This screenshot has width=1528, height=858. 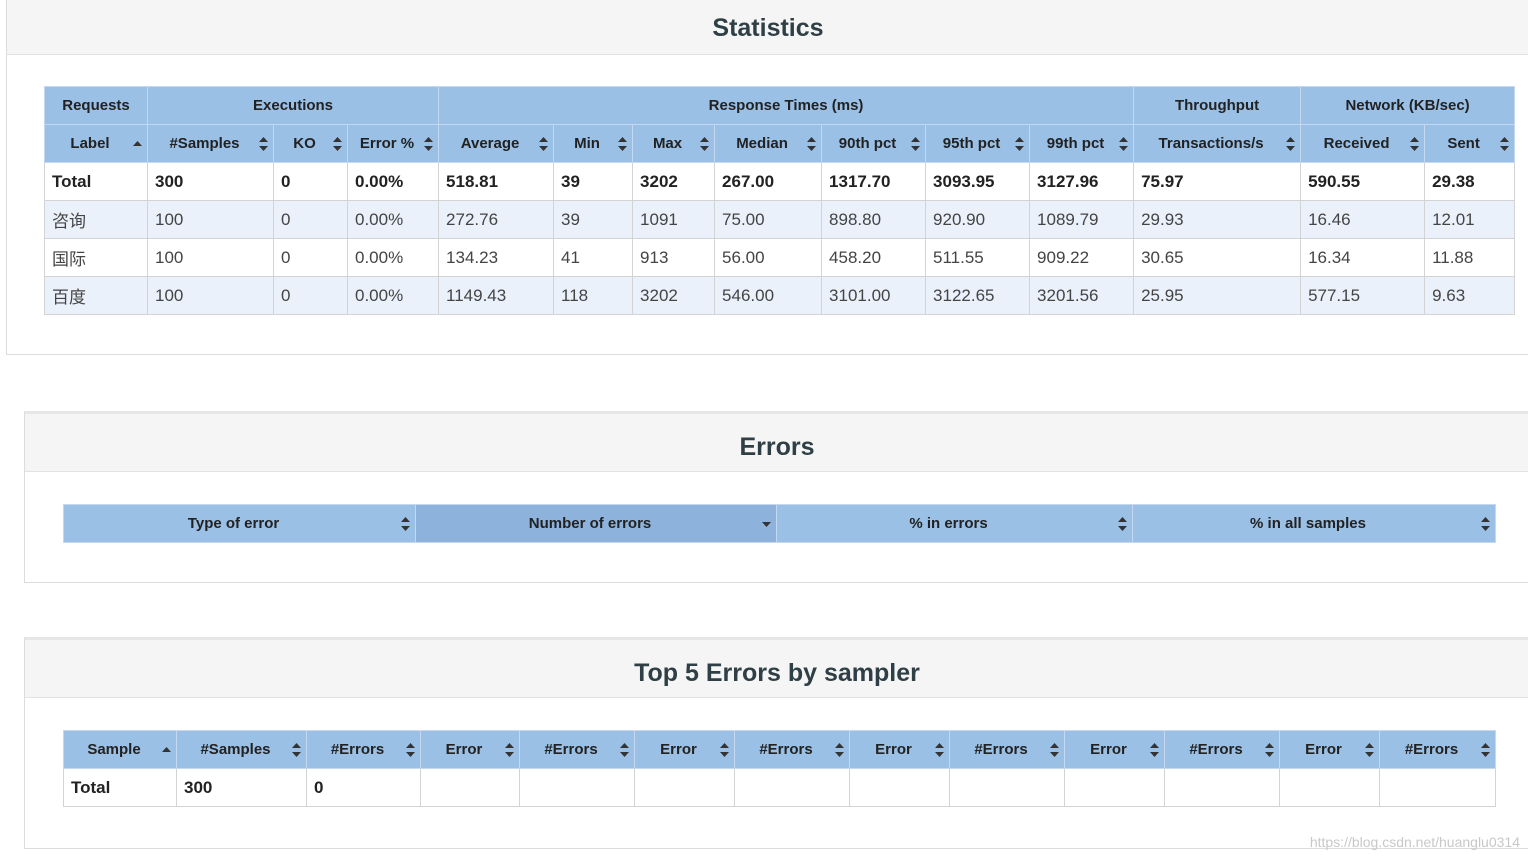 What do you see at coordinates (674, 295) in the screenshot?
I see `table-cell: 3202` at bounding box center [674, 295].